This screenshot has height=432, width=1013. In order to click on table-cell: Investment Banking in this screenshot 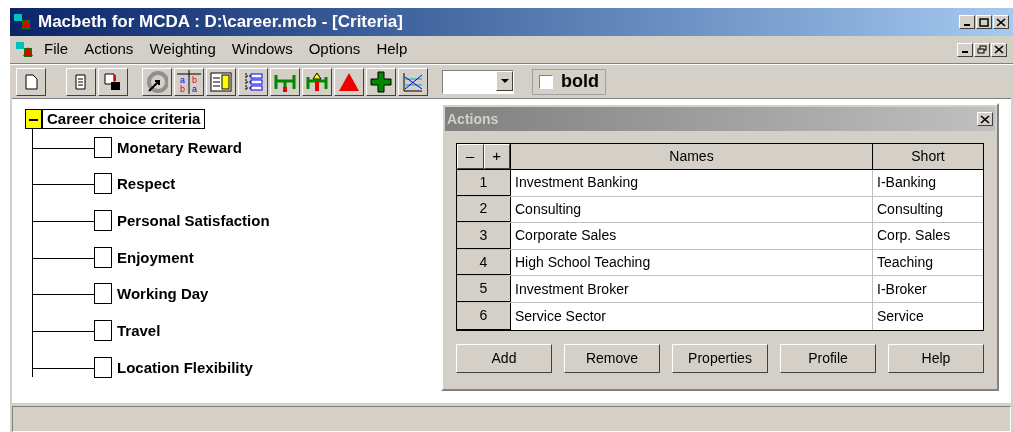, I will do `click(692, 183)`.